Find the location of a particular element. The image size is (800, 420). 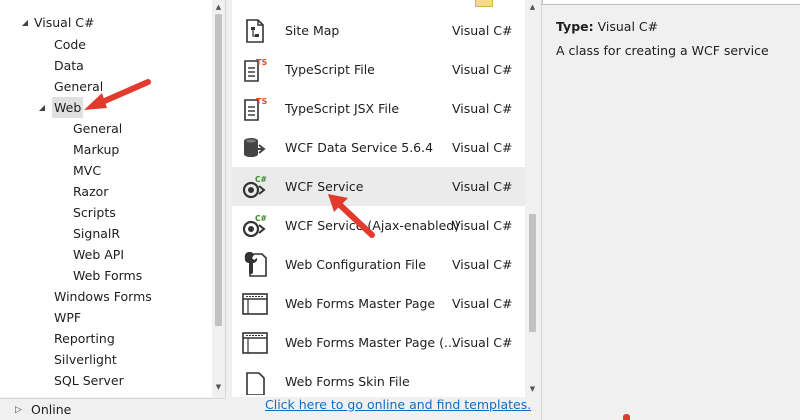

tree-item-label: Reporting is located at coordinates (84, 338).